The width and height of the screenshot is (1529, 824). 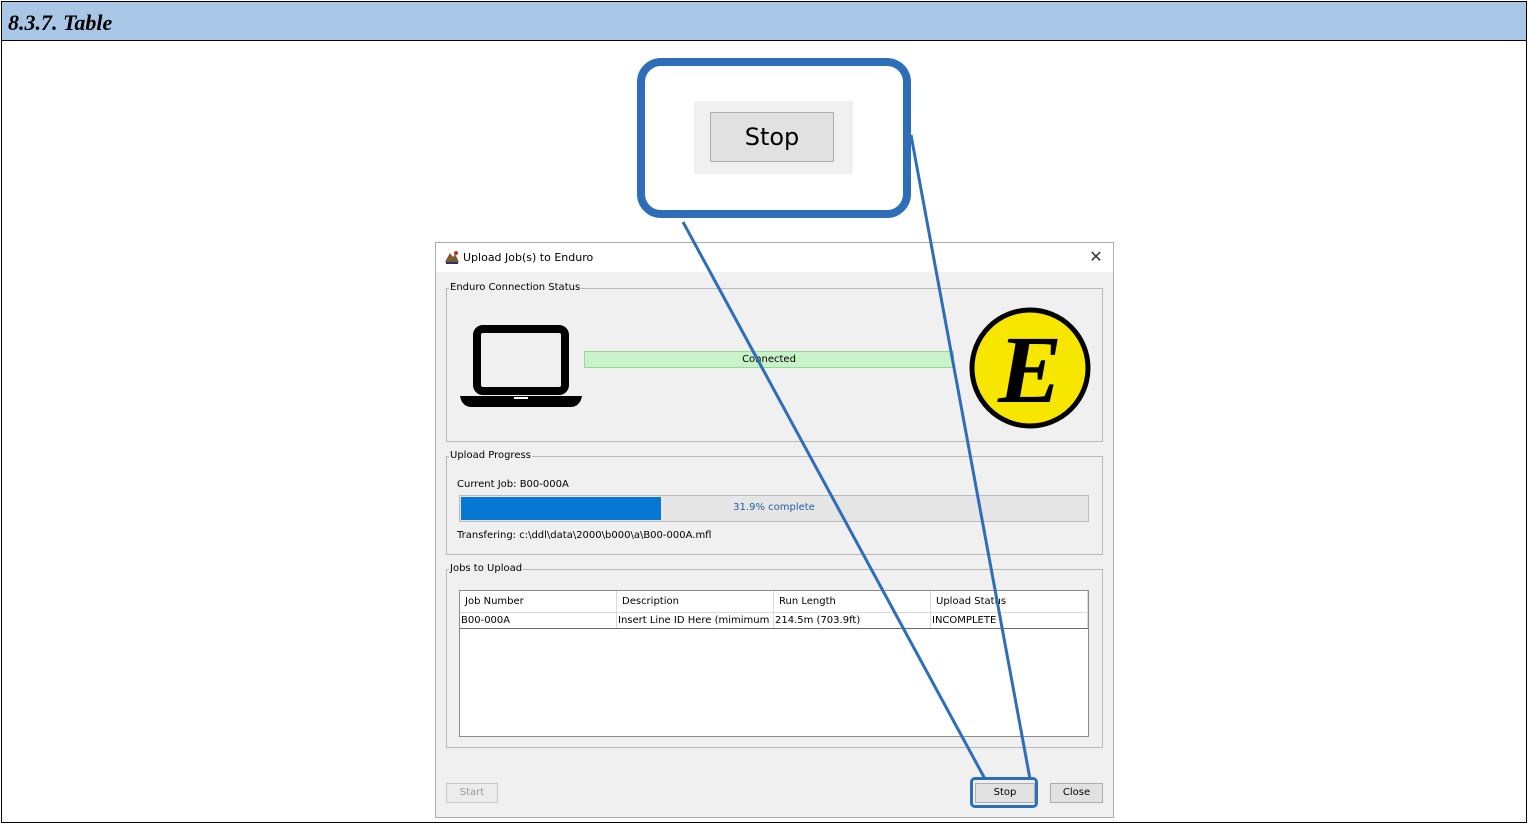 What do you see at coordinates (774, 257) in the screenshot?
I see `title-bar: Upload Job(s) to Enduro ✕` at bounding box center [774, 257].